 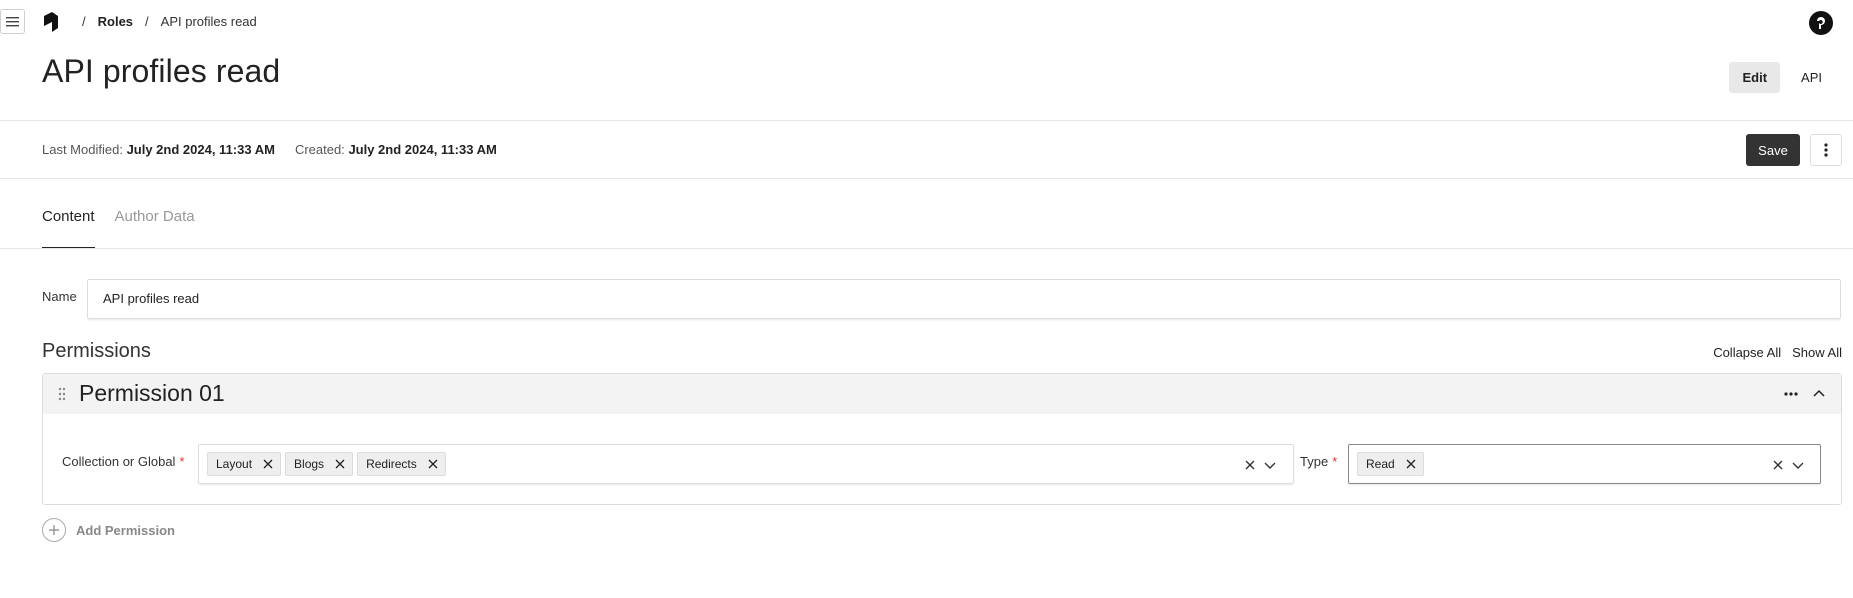 I want to click on horizontal-dots-icon, so click(x=1791, y=394).